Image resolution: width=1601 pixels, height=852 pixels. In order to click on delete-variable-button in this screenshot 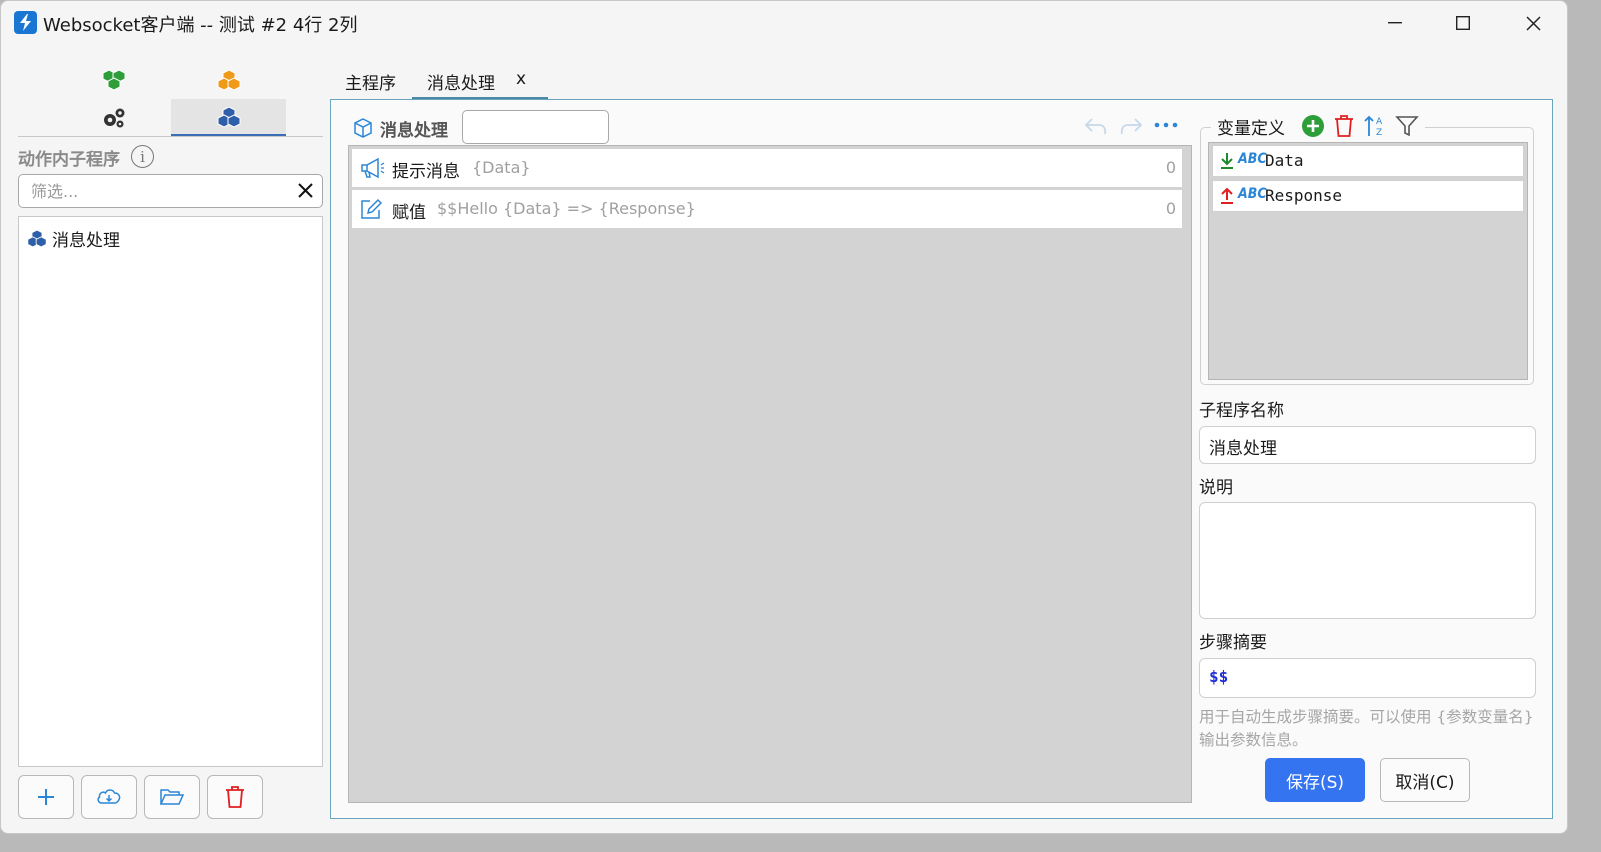, I will do `click(1344, 126)`.